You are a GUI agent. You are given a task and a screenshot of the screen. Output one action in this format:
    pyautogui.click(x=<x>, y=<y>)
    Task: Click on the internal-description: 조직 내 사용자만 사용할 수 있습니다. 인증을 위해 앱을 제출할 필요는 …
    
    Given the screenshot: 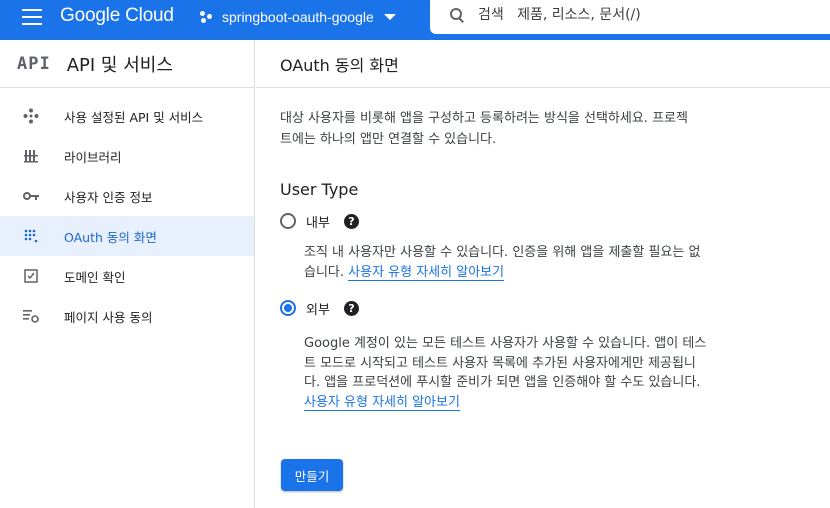 What is the action you would take?
    pyautogui.click(x=552, y=262)
    